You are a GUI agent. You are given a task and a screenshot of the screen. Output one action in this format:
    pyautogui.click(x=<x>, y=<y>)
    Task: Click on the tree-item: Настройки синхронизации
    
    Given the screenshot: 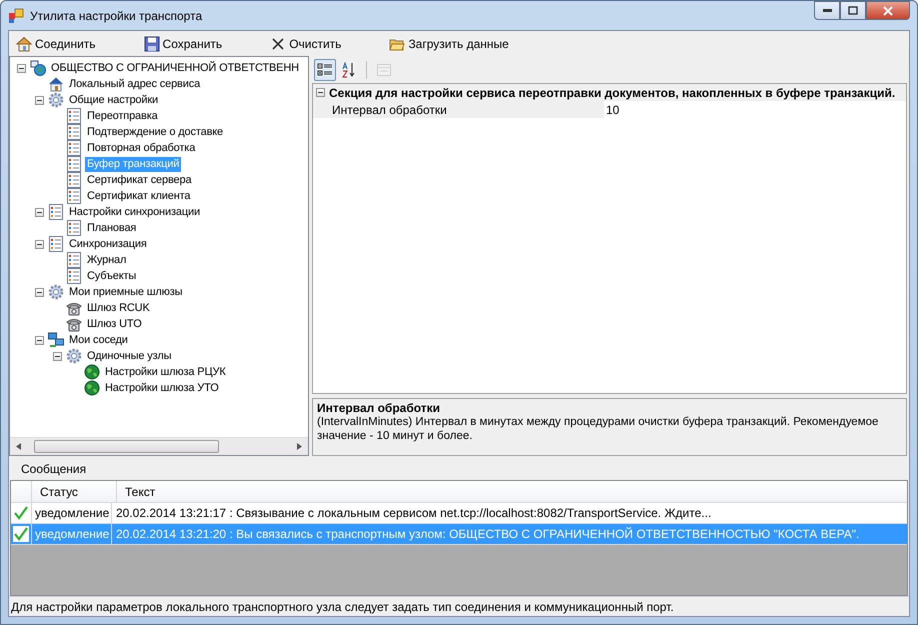 What is the action you would take?
    pyautogui.click(x=134, y=212)
    